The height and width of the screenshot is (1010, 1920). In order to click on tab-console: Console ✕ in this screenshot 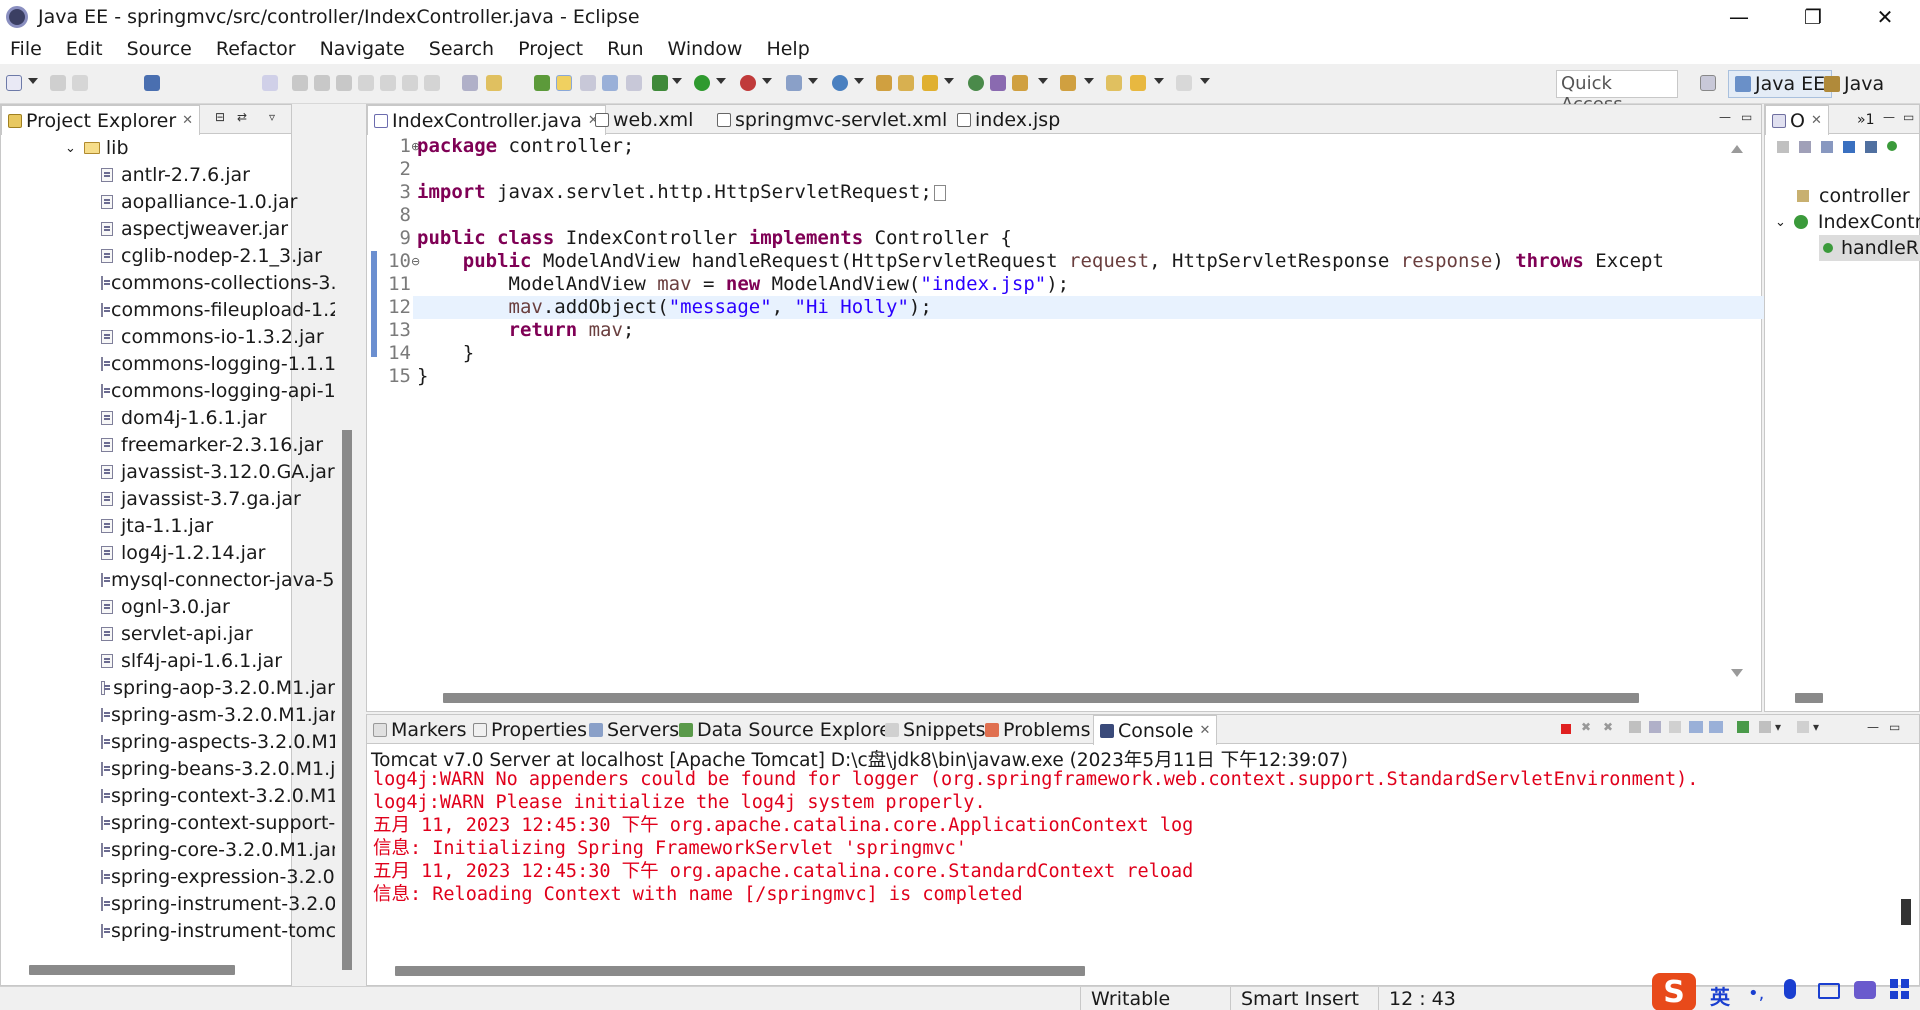, I will do `click(1155, 730)`.